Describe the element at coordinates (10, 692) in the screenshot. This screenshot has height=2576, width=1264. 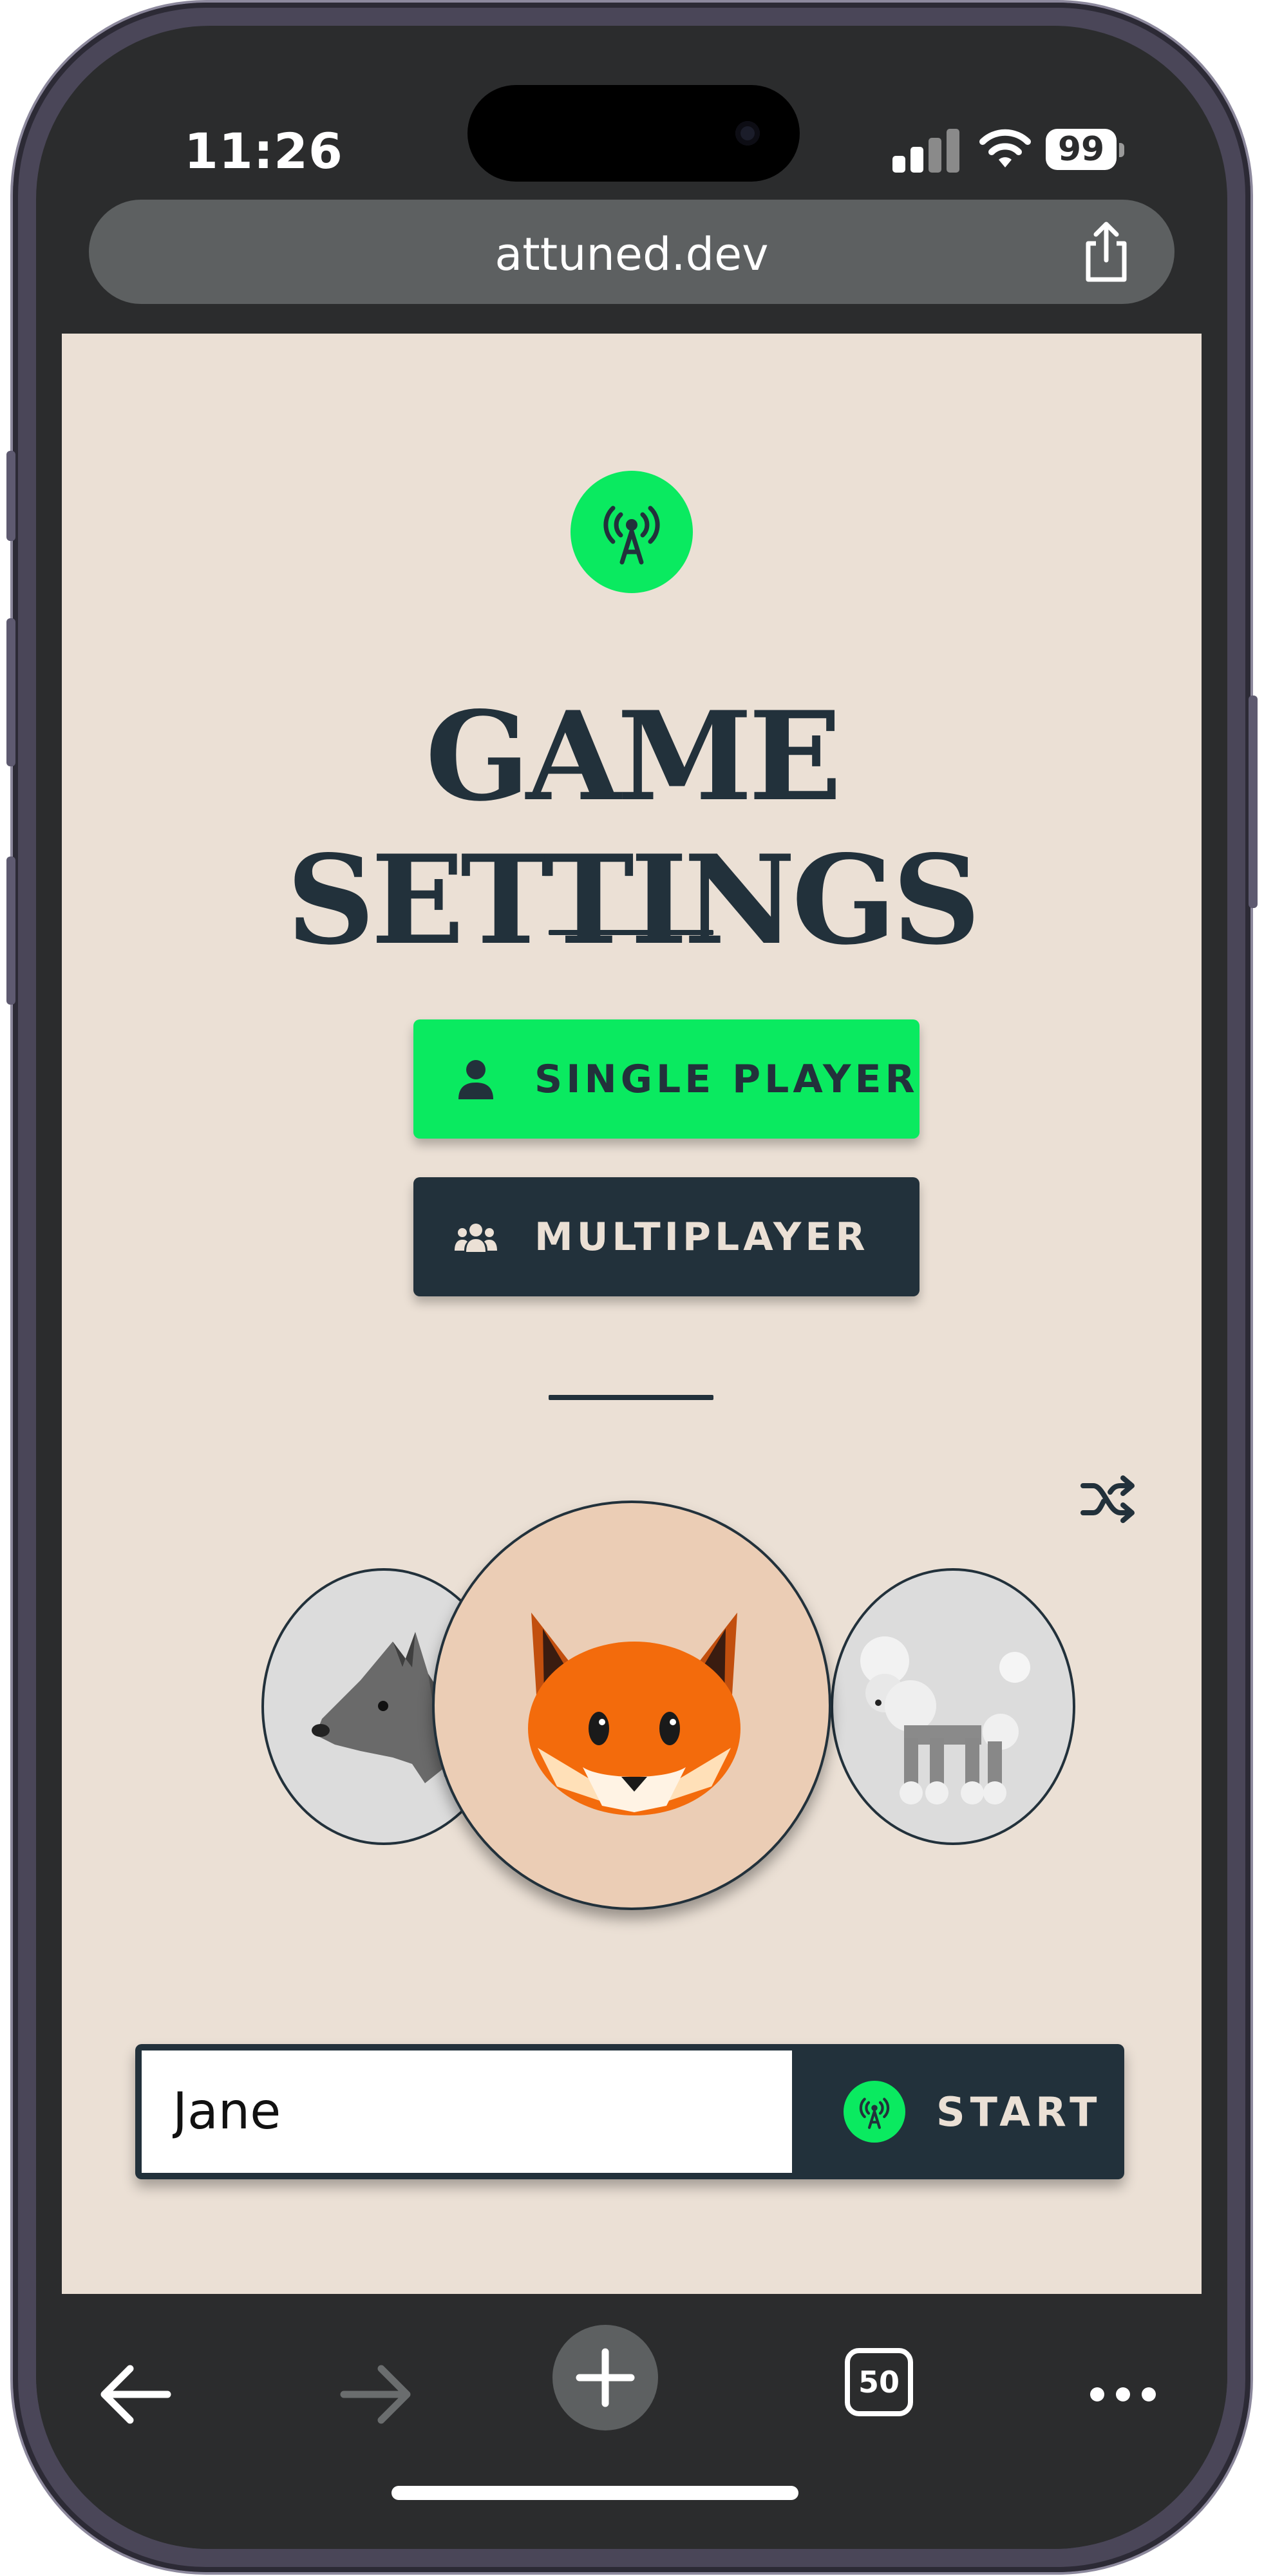
I see `volume-up-button` at that location.